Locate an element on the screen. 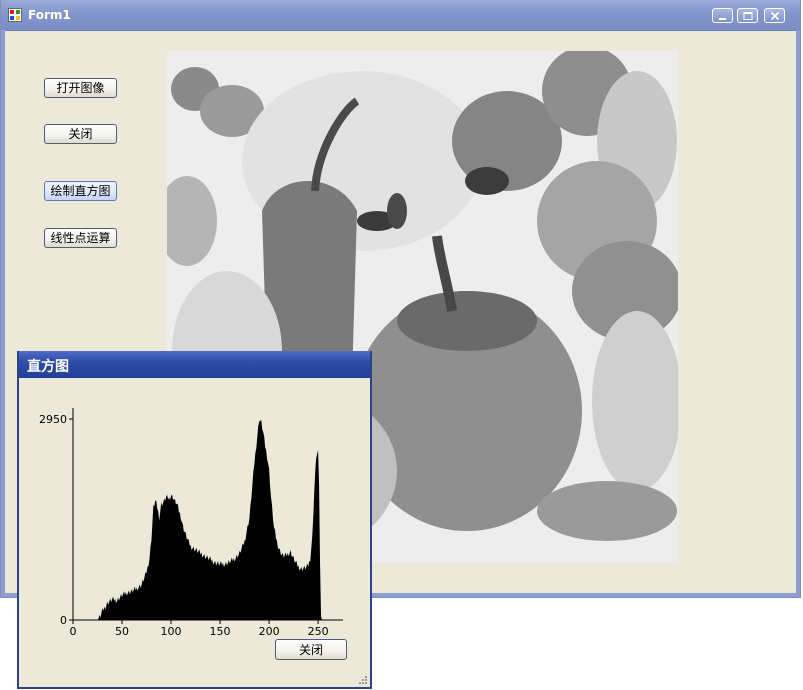 The height and width of the screenshot is (690, 803). x-tick-label: 0 is located at coordinates (73, 631).